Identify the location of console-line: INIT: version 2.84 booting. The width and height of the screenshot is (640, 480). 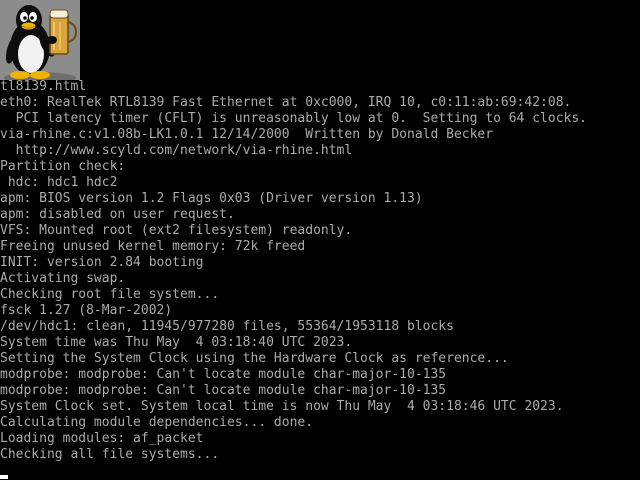
(102, 262).